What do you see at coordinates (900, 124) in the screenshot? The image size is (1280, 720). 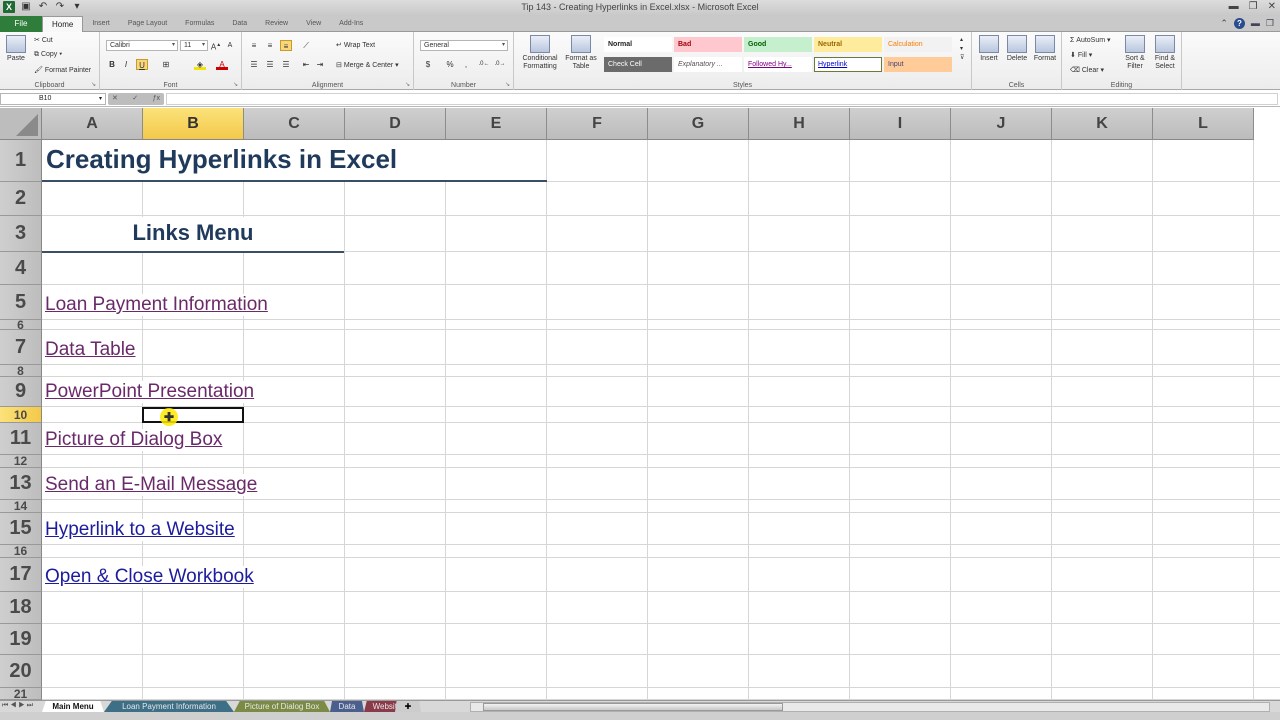 I see `column-header-i: I` at bounding box center [900, 124].